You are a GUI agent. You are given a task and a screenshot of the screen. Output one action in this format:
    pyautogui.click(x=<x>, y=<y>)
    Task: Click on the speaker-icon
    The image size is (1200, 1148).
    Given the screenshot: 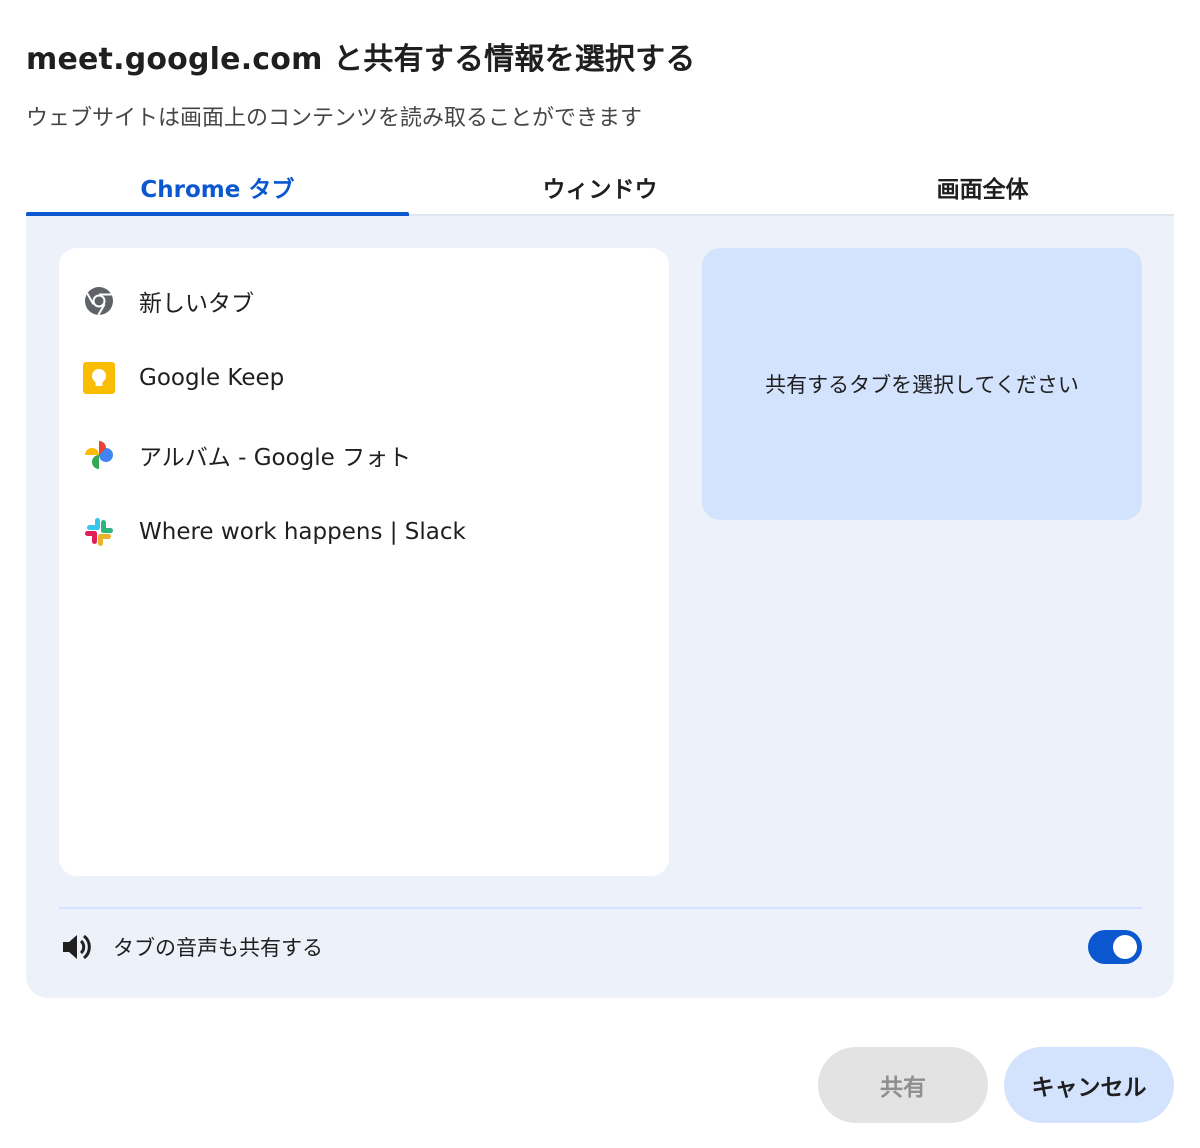 What is the action you would take?
    pyautogui.click(x=77, y=947)
    